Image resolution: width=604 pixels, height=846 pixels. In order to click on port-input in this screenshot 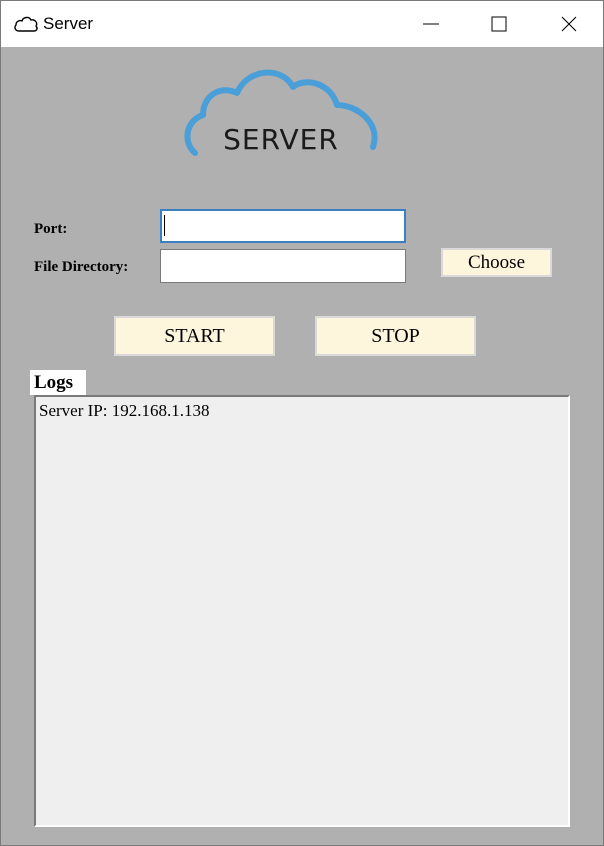, I will do `click(283, 226)`.